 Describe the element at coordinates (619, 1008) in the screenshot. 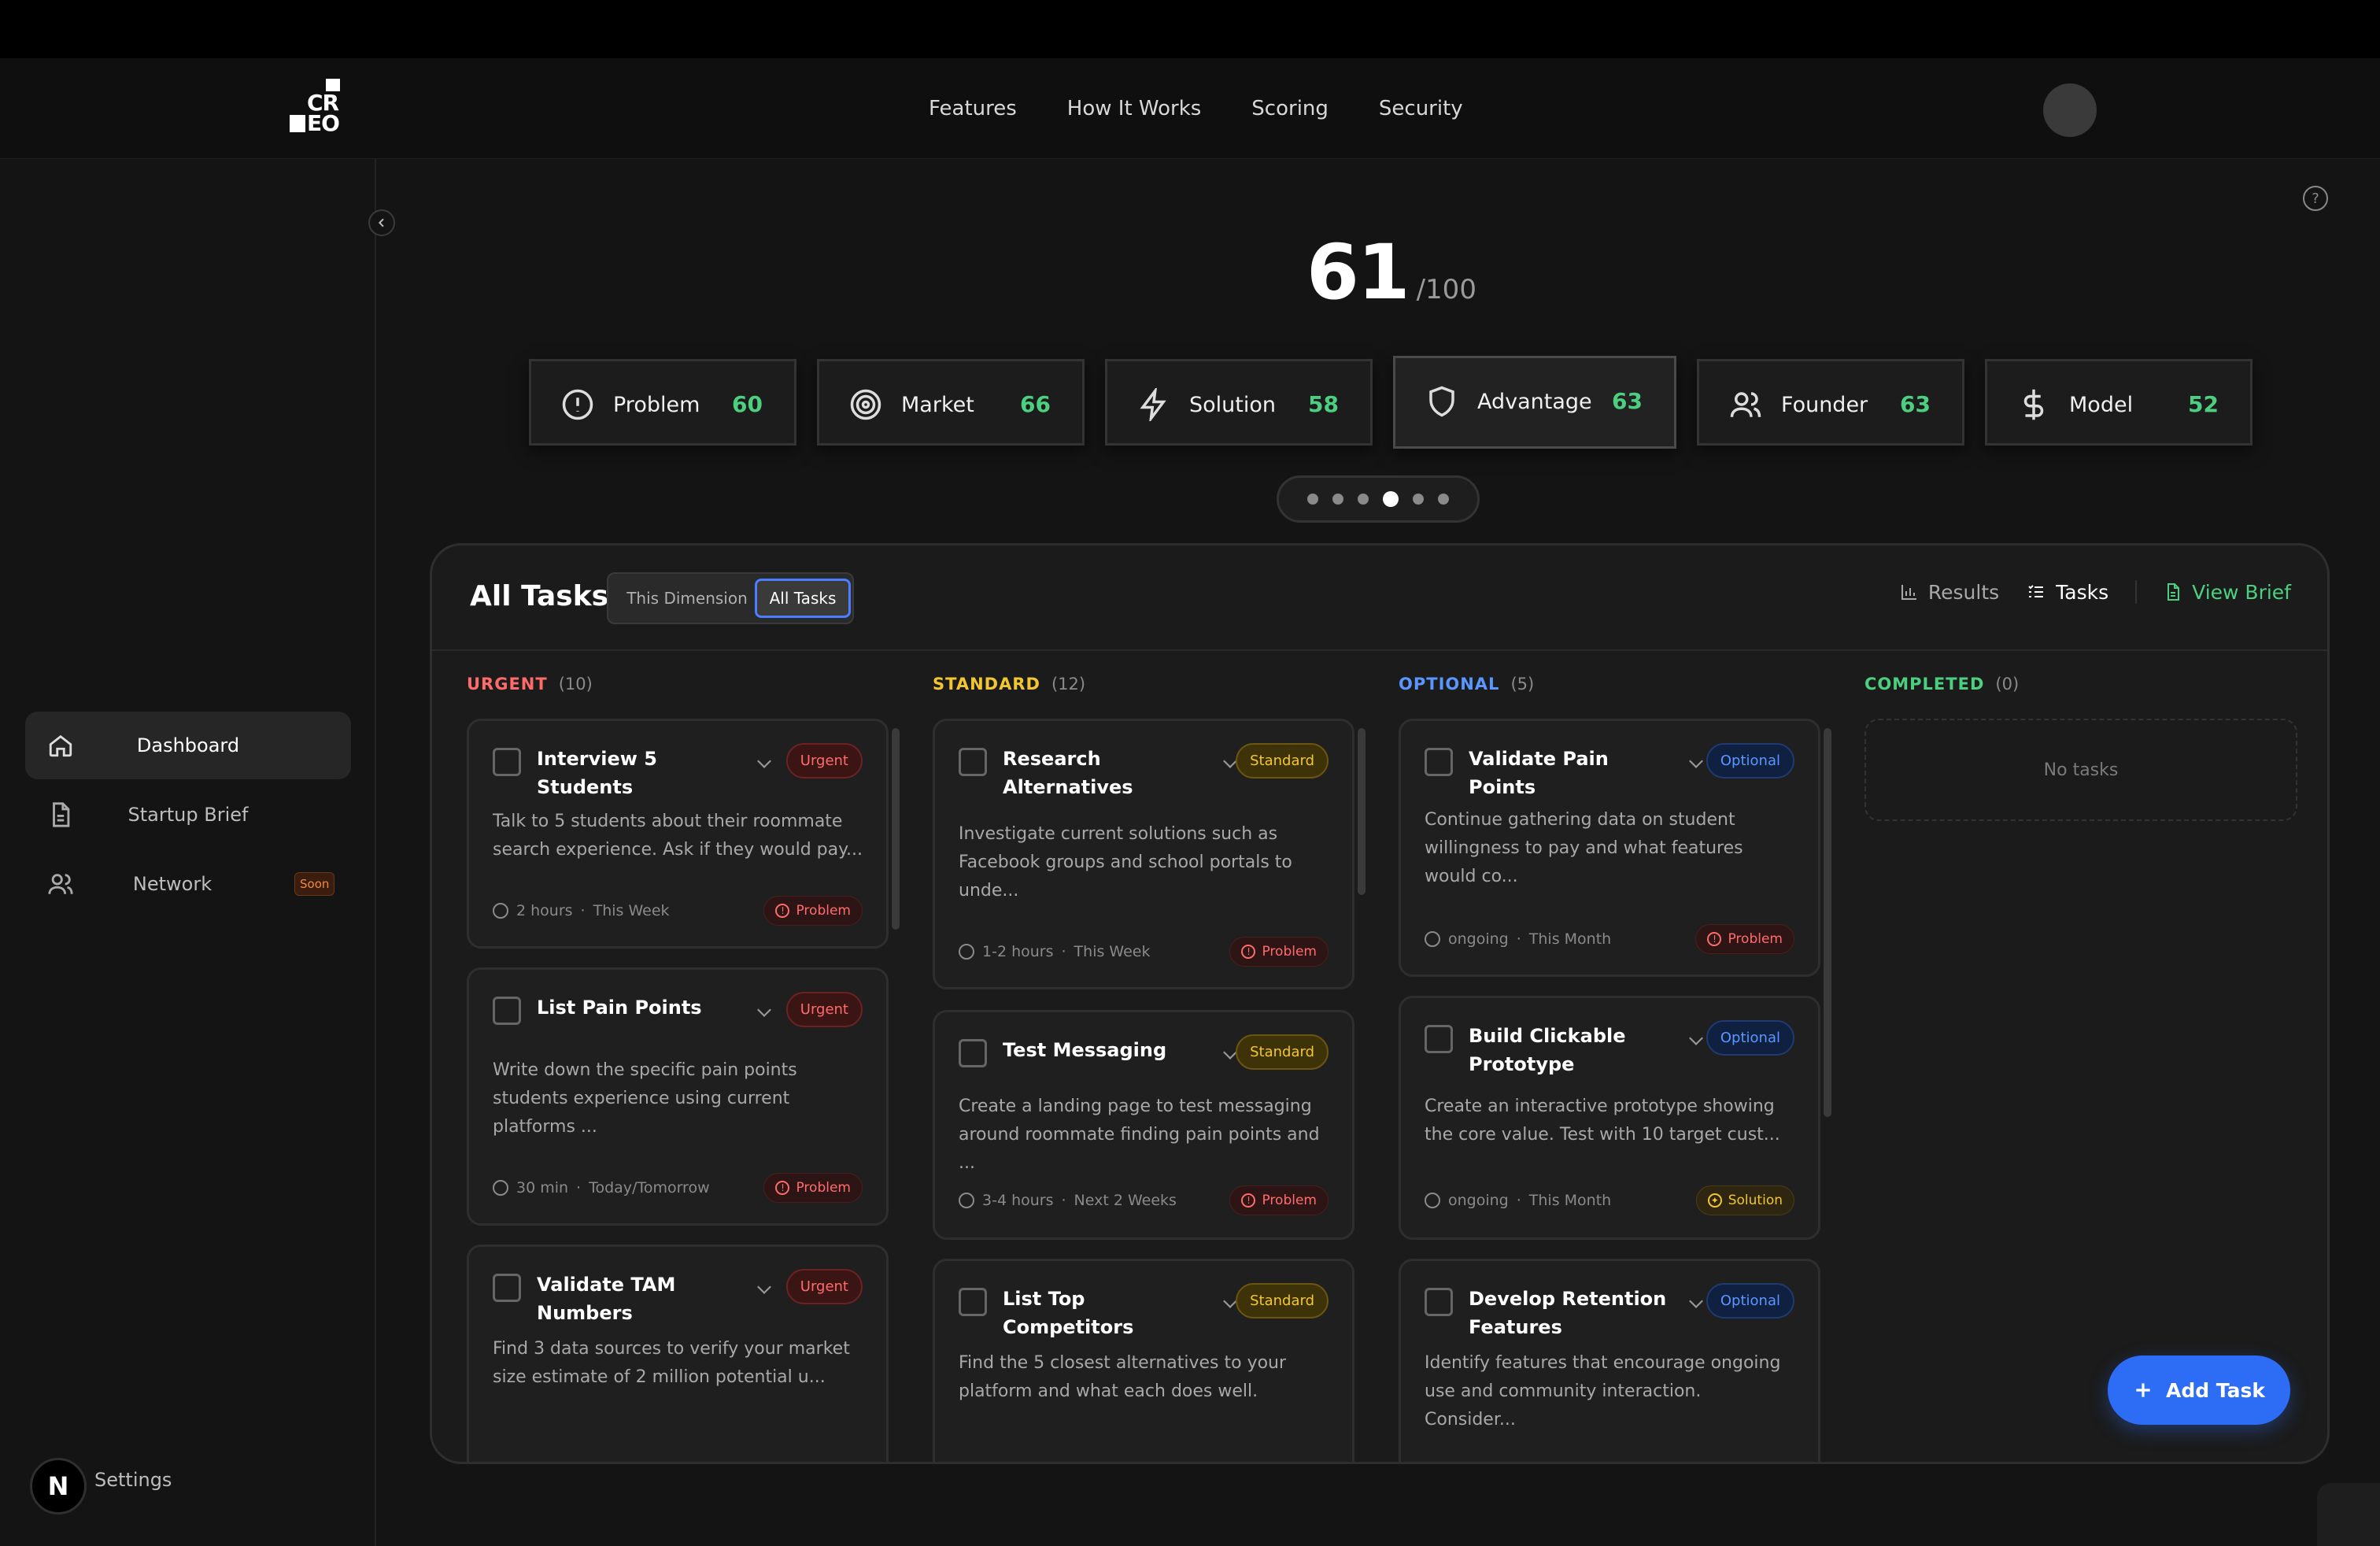

I see `task-title: List Pain Points` at that location.